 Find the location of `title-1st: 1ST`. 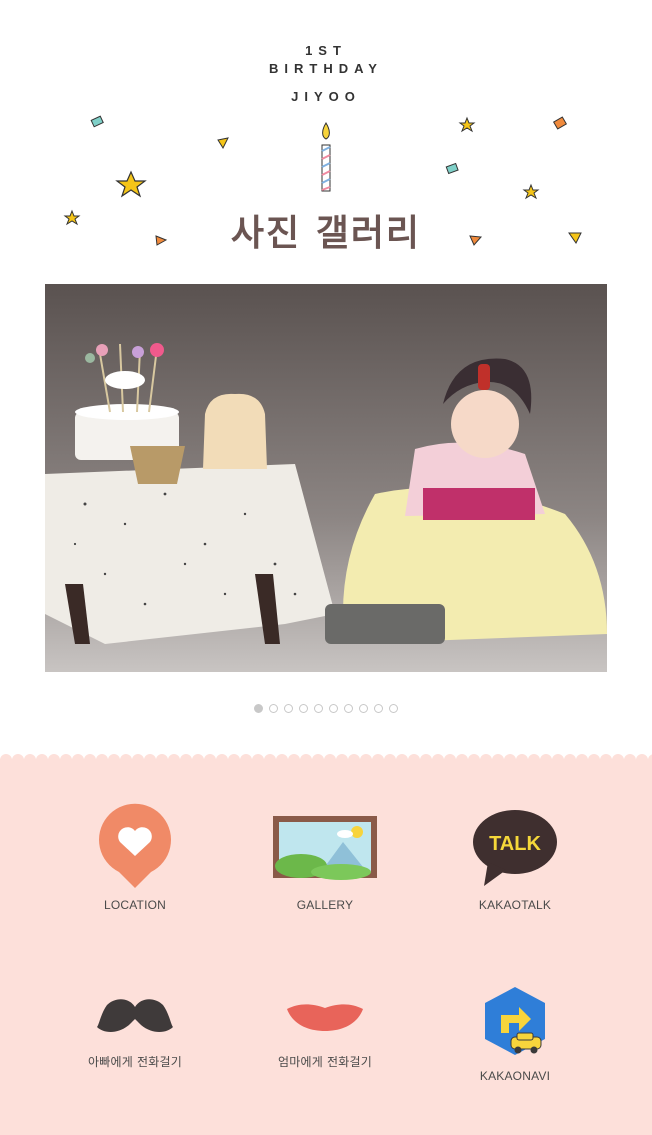

title-1st: 1ST is located at coordinates (326, 50).